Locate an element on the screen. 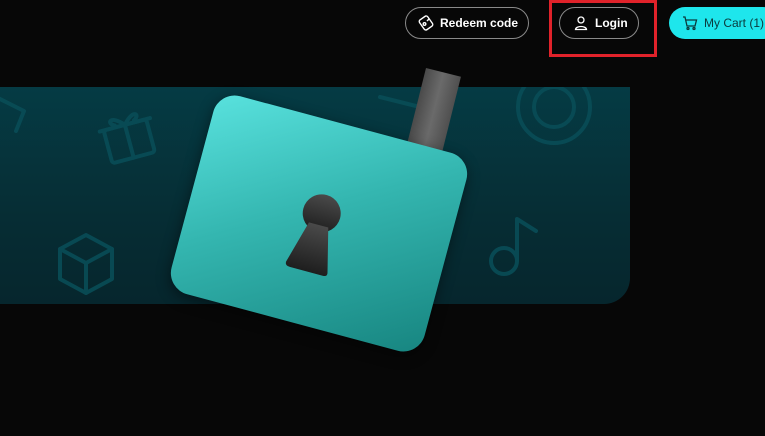 This screenshot has width=765, height=436. keyhole-icon is located at coordinates (313, 235).